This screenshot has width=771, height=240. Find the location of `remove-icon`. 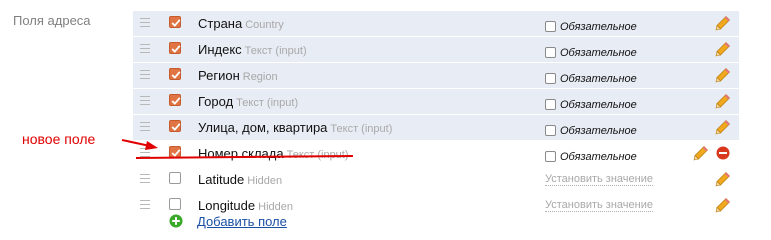

remove-icon is located at coordinates (723, 153).